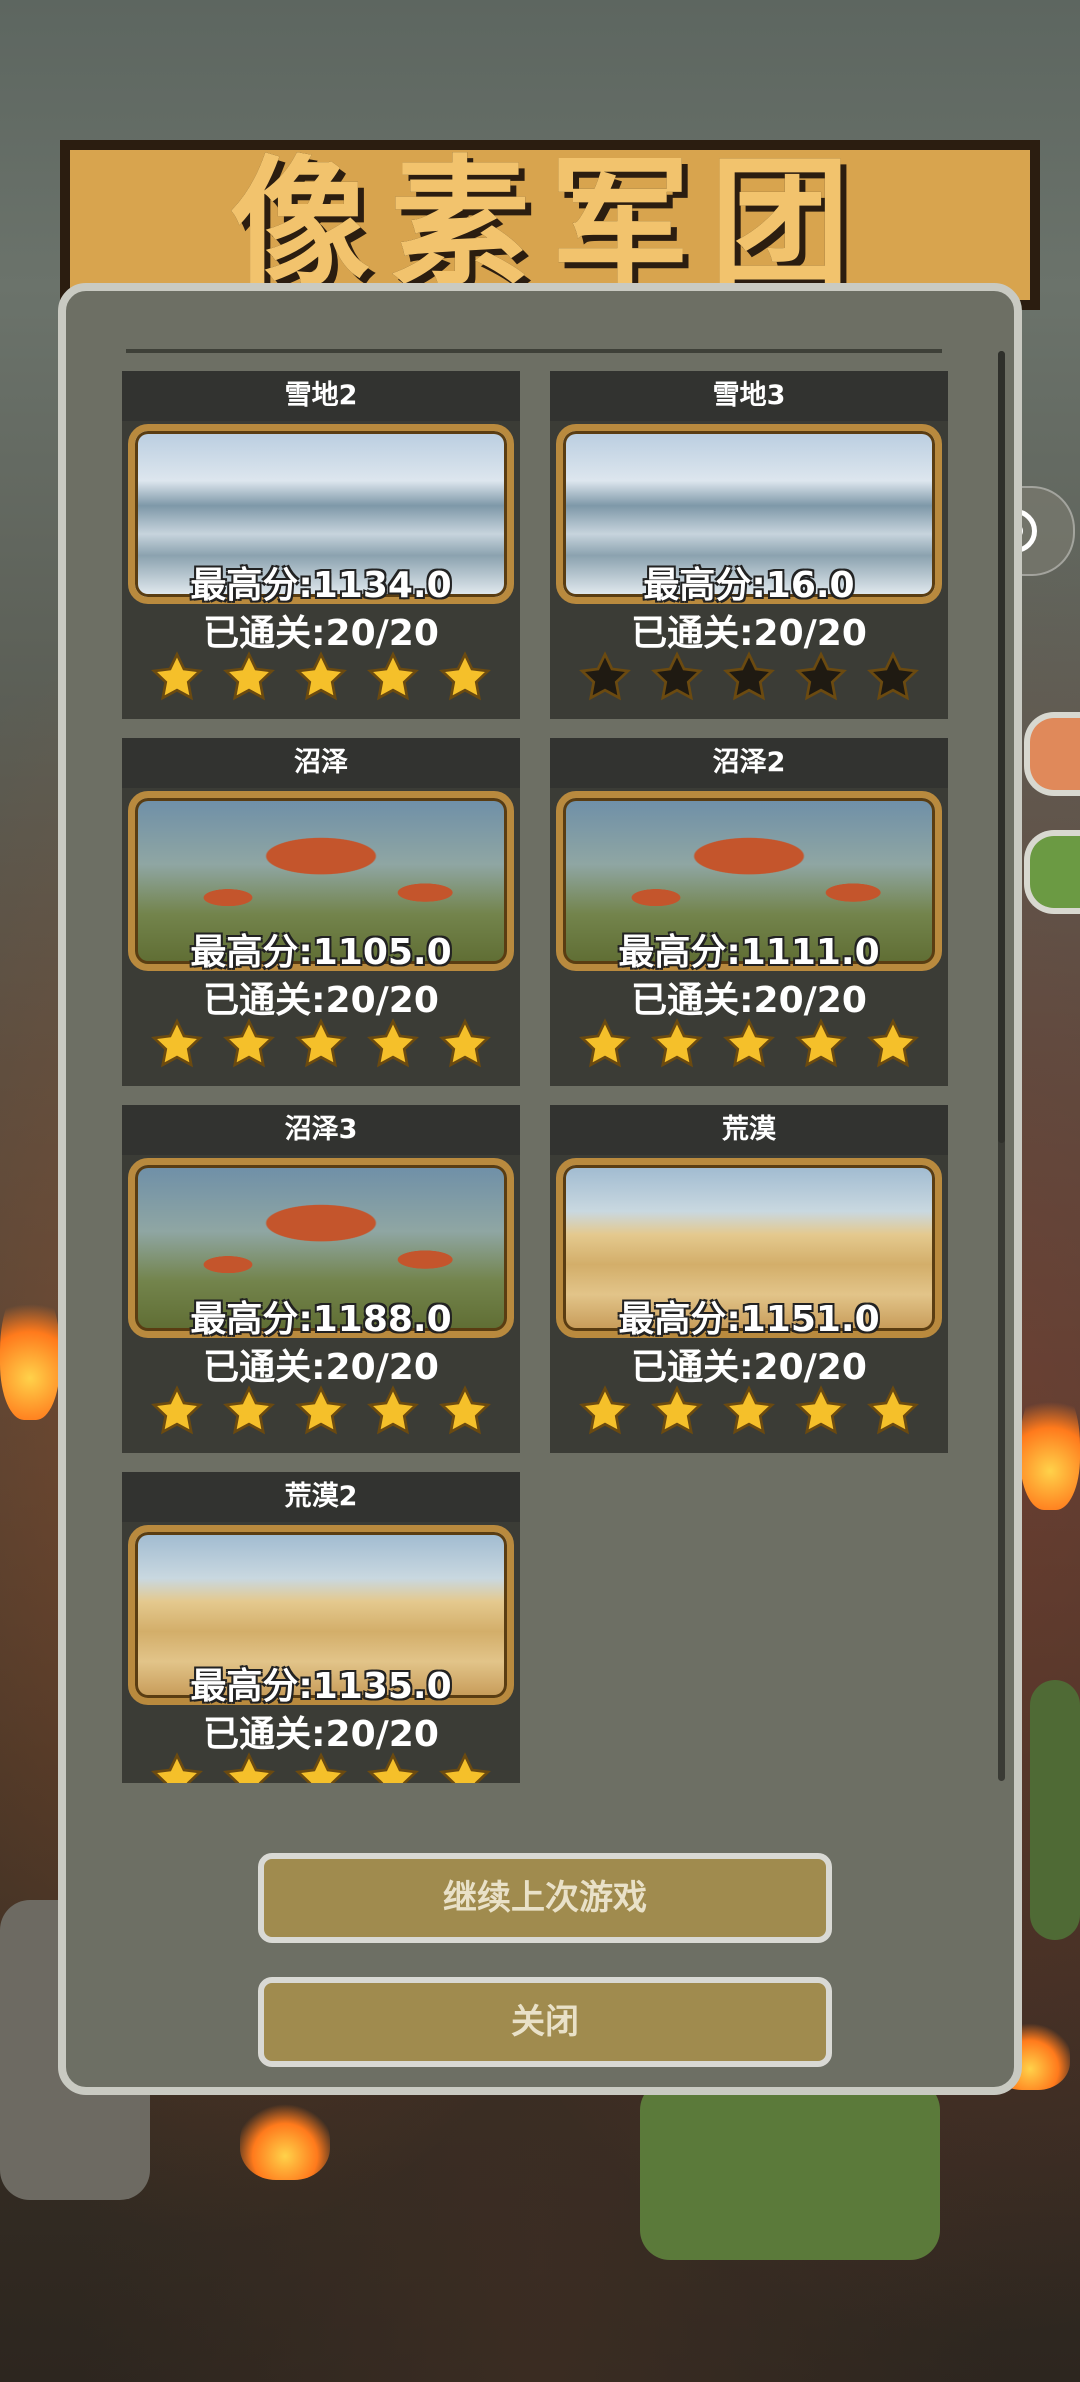 Image resolution: width=1080 pixels, height=2382 pixels. I want to click on level-card: 沼泽3 最高分:1188.0 已通关:20/20, so click(321, 1279).